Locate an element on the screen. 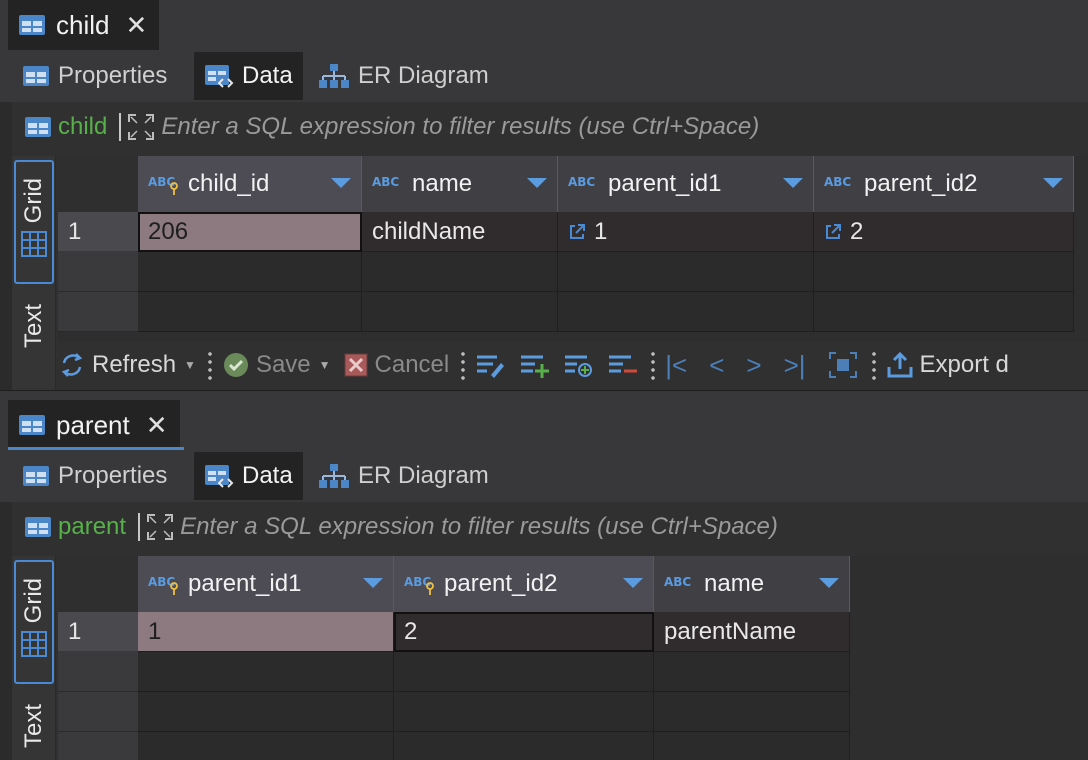 The height and width of the screenshot is (760, 1088). copy-row-icon is located at coordinates (578, 365).